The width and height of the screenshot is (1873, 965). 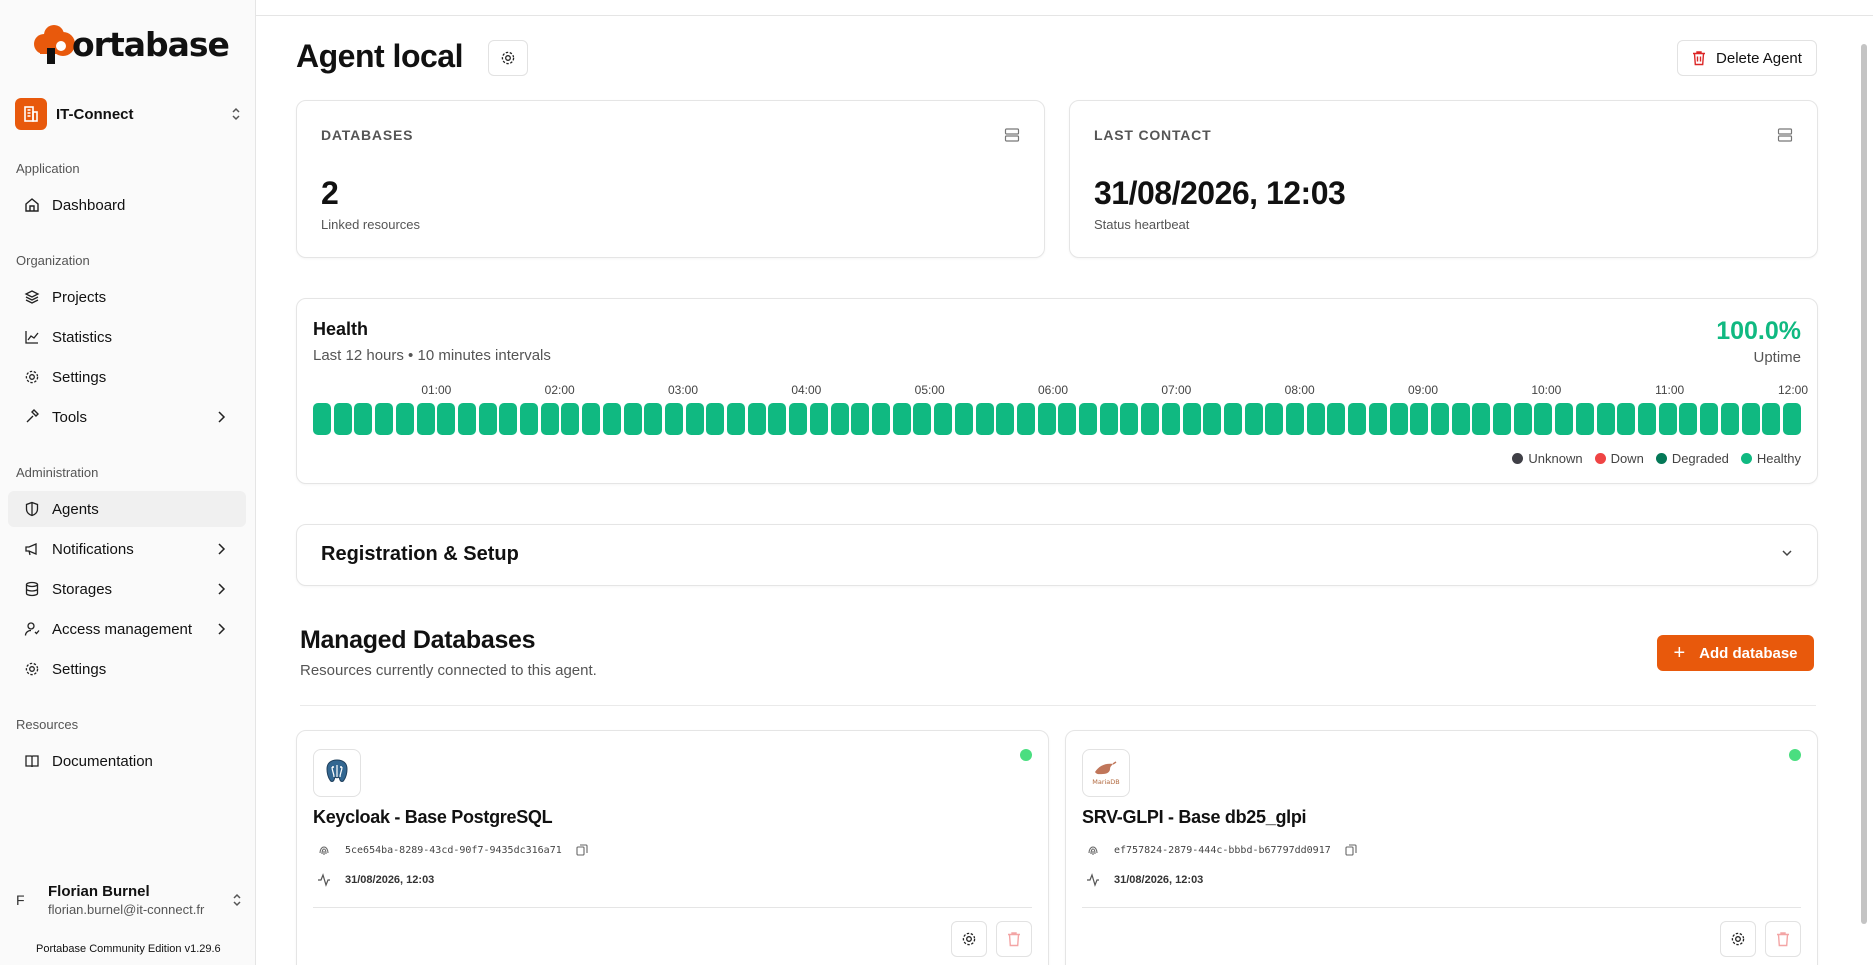 I want to click on scrollbar, so click(x=1864, y=484).